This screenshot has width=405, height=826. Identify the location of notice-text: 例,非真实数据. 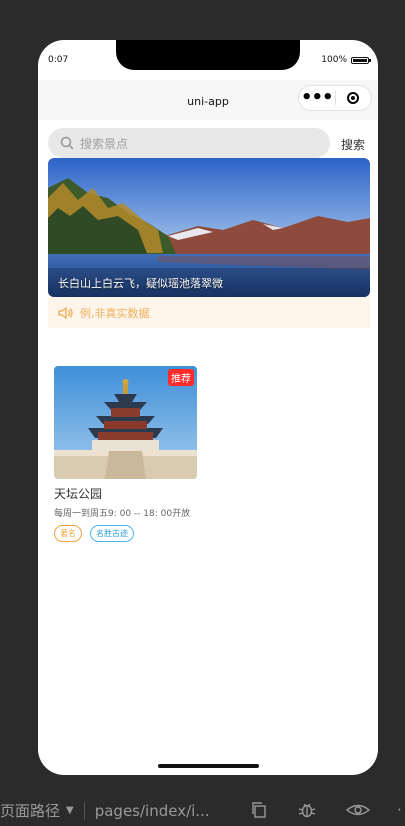
(115, 313).